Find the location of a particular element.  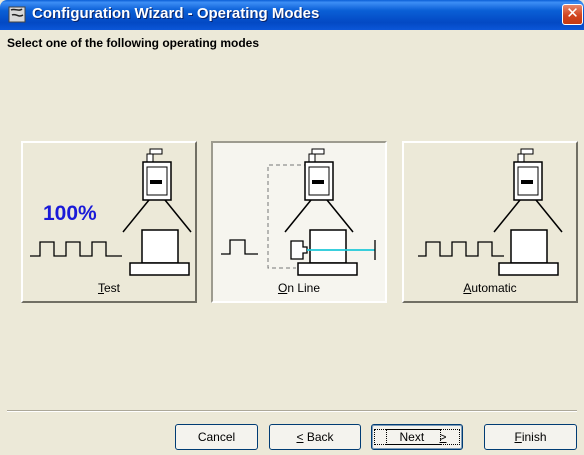

wizard-icon is located at coordinates (17, 14).